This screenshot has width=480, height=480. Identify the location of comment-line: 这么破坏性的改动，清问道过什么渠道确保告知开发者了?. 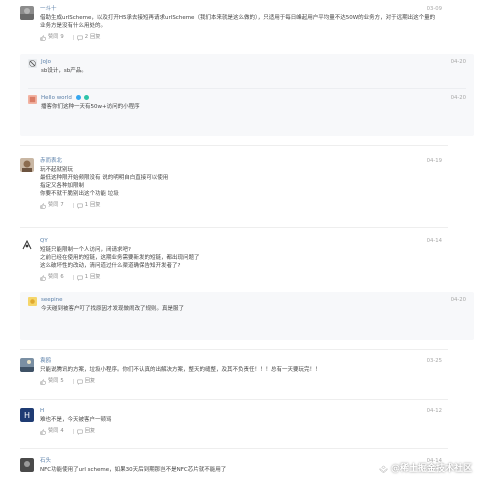
(110, 265).